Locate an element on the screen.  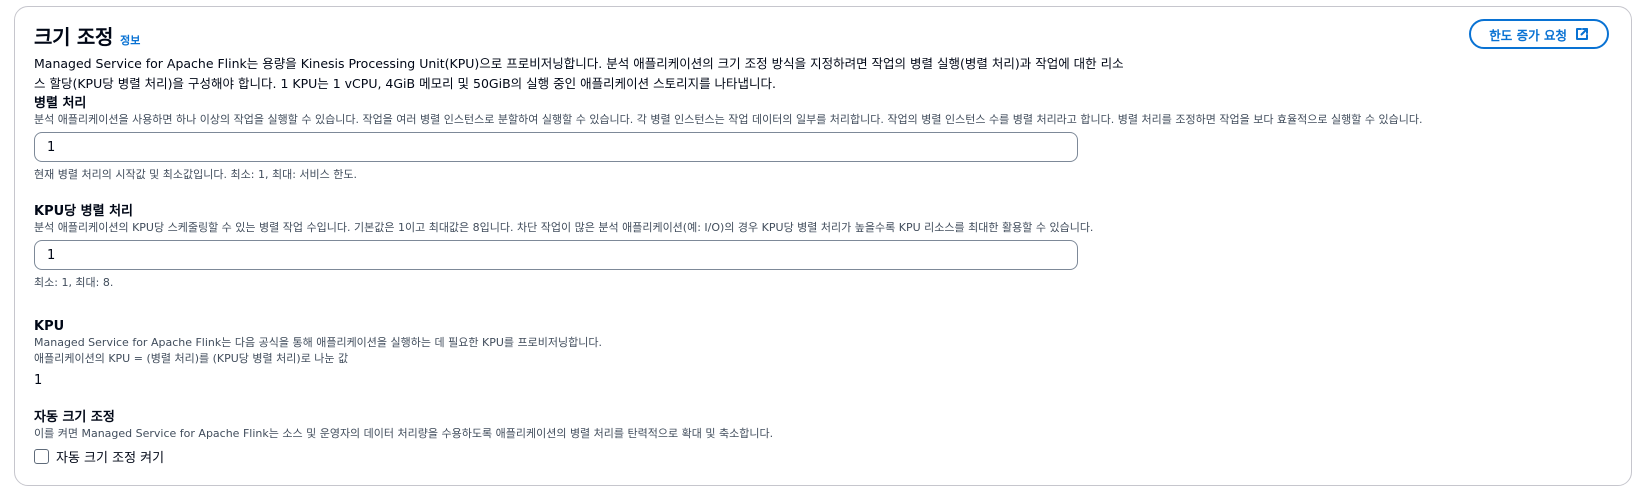
panel-header: 크기 조정 정보 is located at coordinates (87, 35).